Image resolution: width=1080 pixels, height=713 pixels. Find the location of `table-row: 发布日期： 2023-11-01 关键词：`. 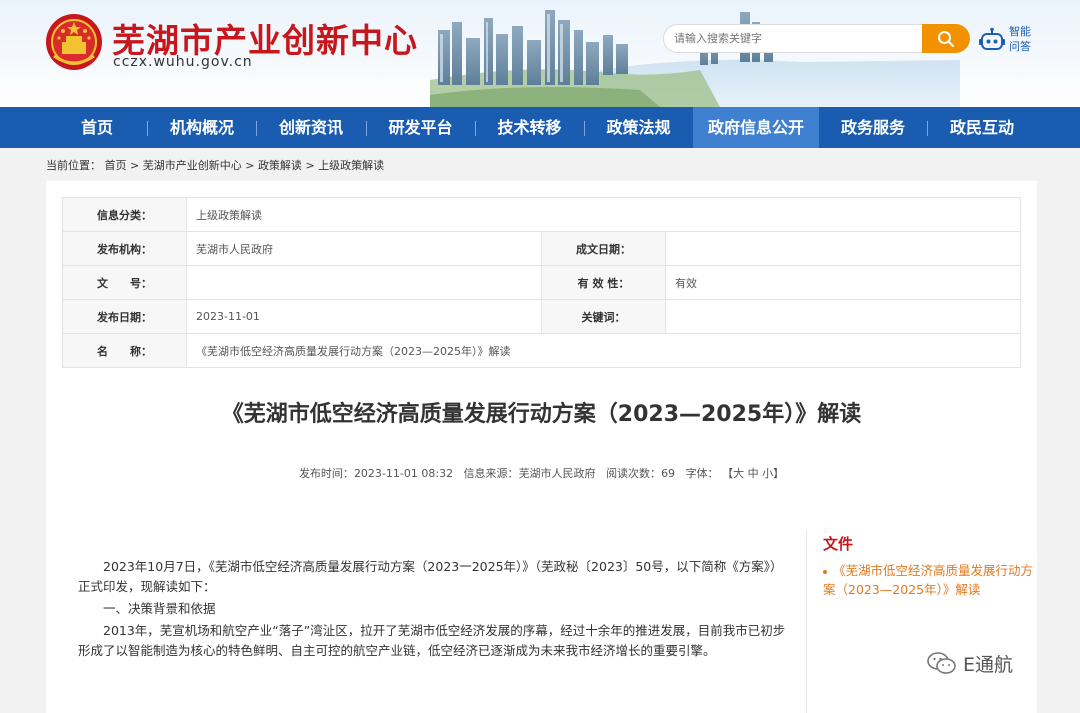

table-row: 发布日期： 2023-11-01 关键词： is located at coordinates (541, 316).